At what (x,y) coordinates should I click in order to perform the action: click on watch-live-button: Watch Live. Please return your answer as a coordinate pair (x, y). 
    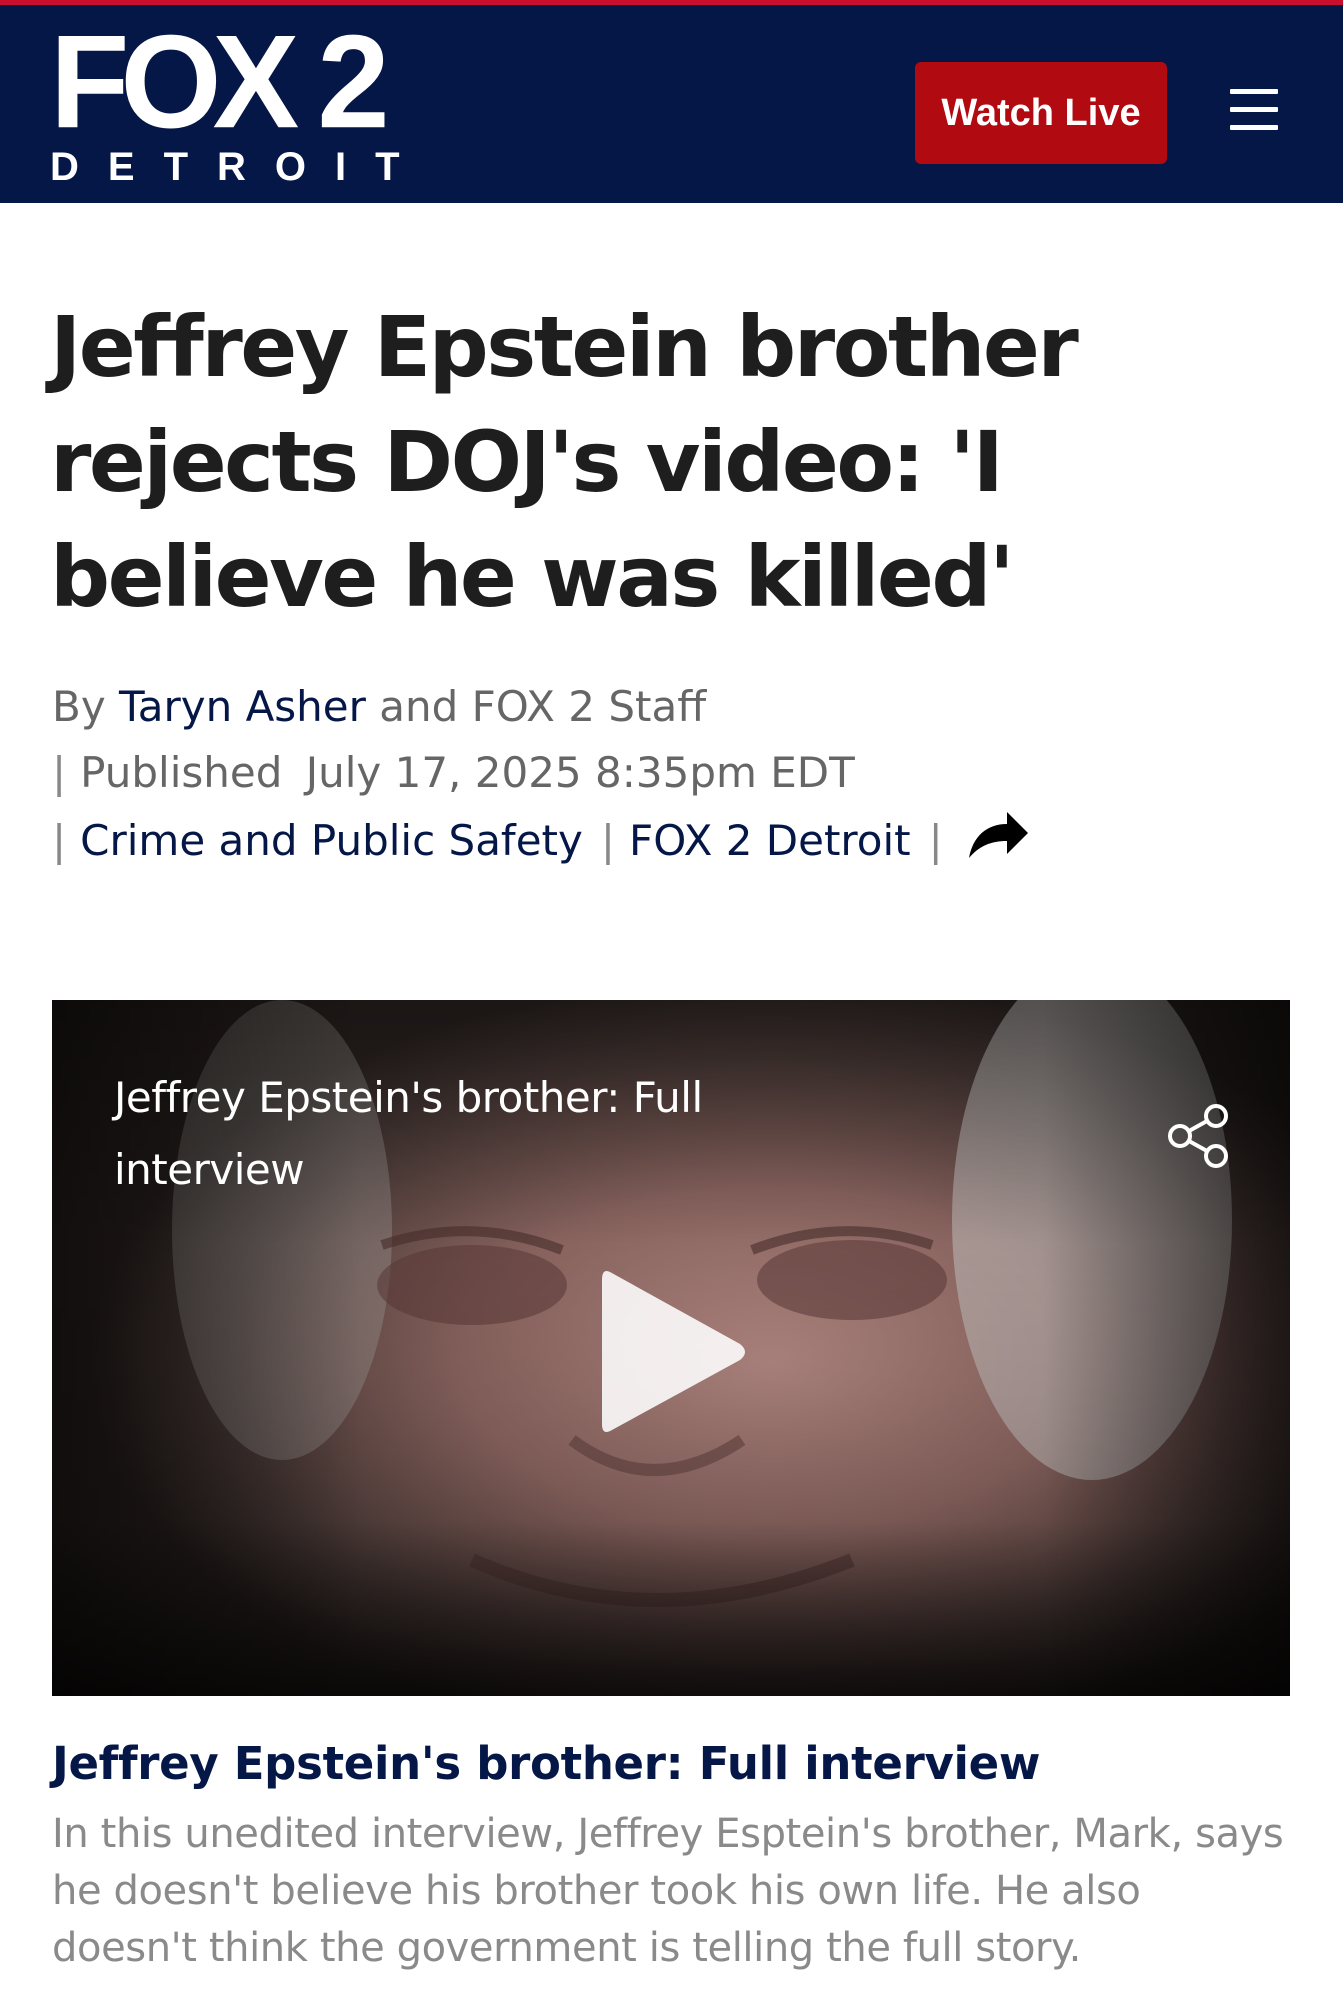
    Looking at the image, I should click on (1041, 113).